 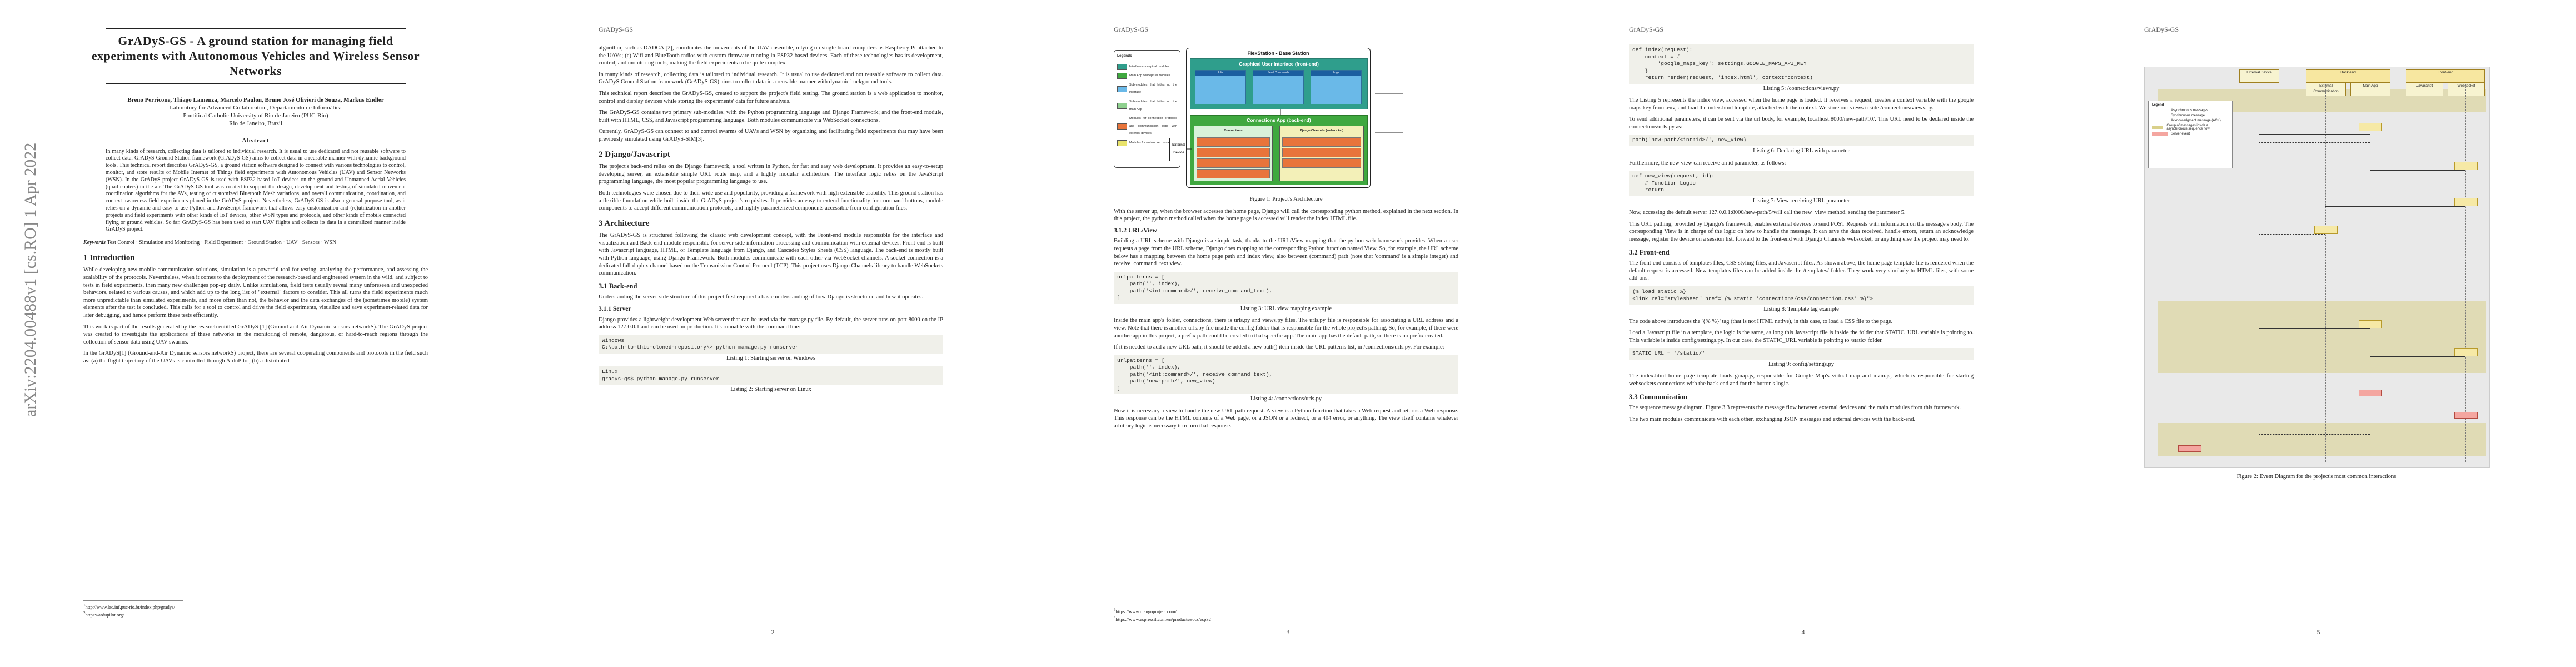 I want to click on listing-4-caption: Listing 4: /connections/urls.py, so click(x=1286, y=399).